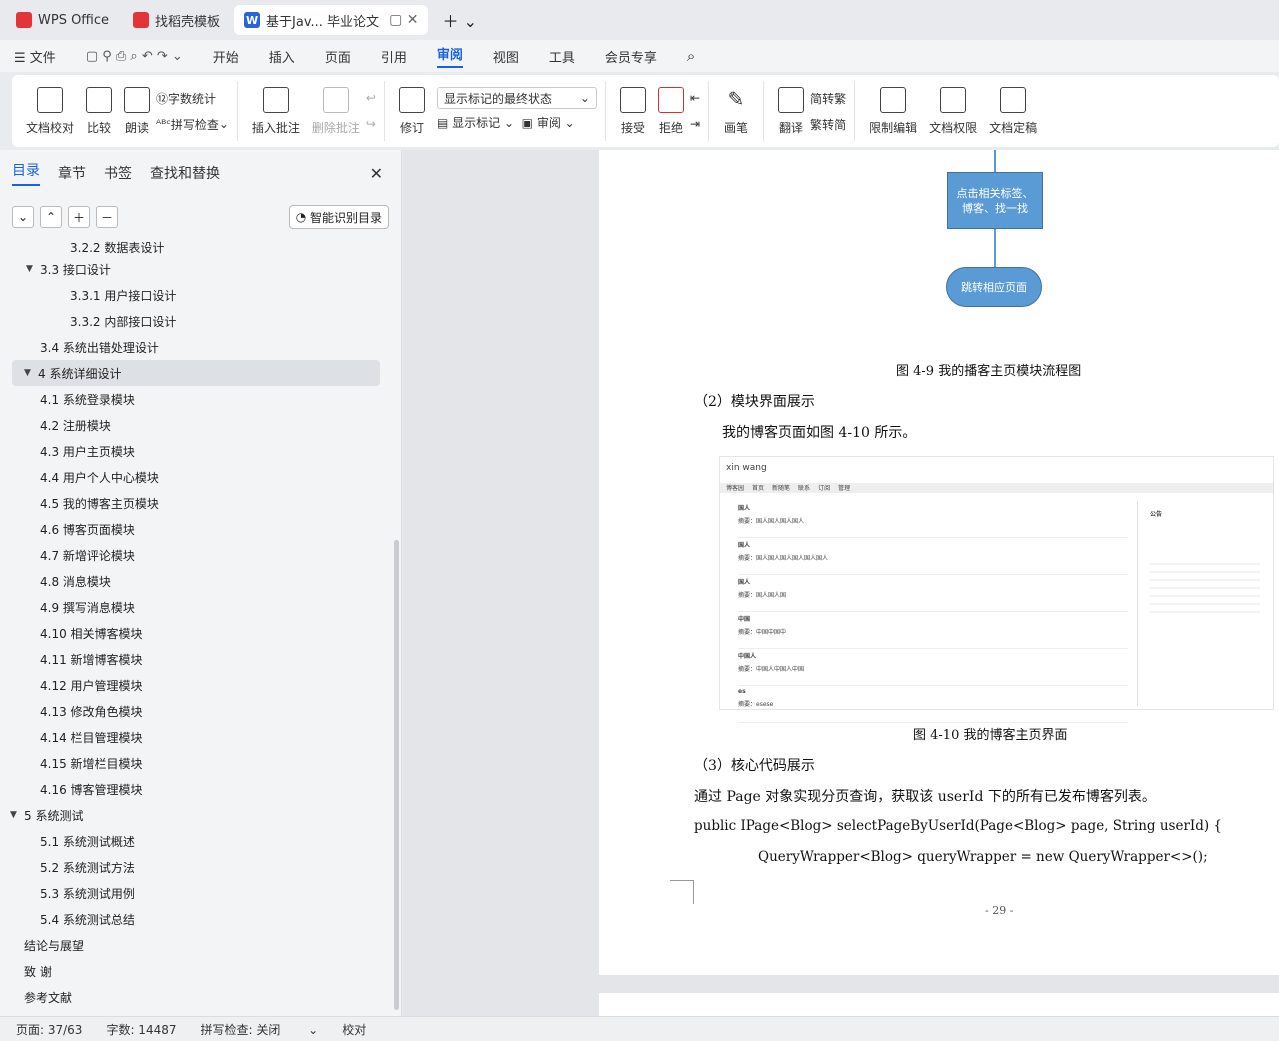  Describe the element at coordinates (196, 659) in the screenshot. I see `toc-item: 4.11 新增博客模块` at that location.